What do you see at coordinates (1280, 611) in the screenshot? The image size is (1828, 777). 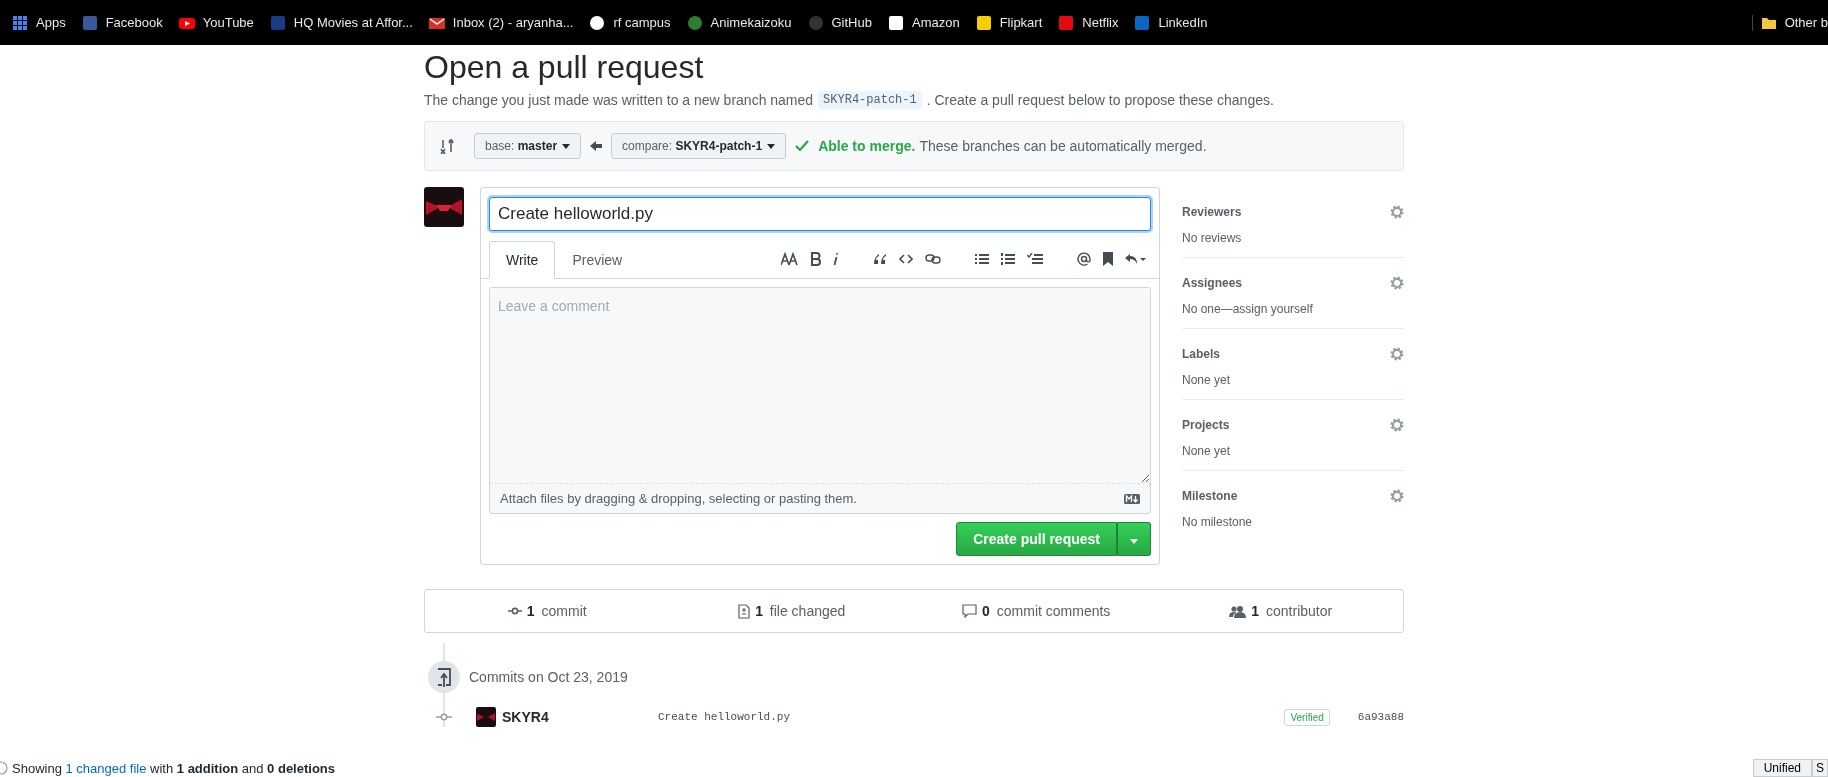 I see `stat-link: 1 contributor` at bounding box center [1280, 611].